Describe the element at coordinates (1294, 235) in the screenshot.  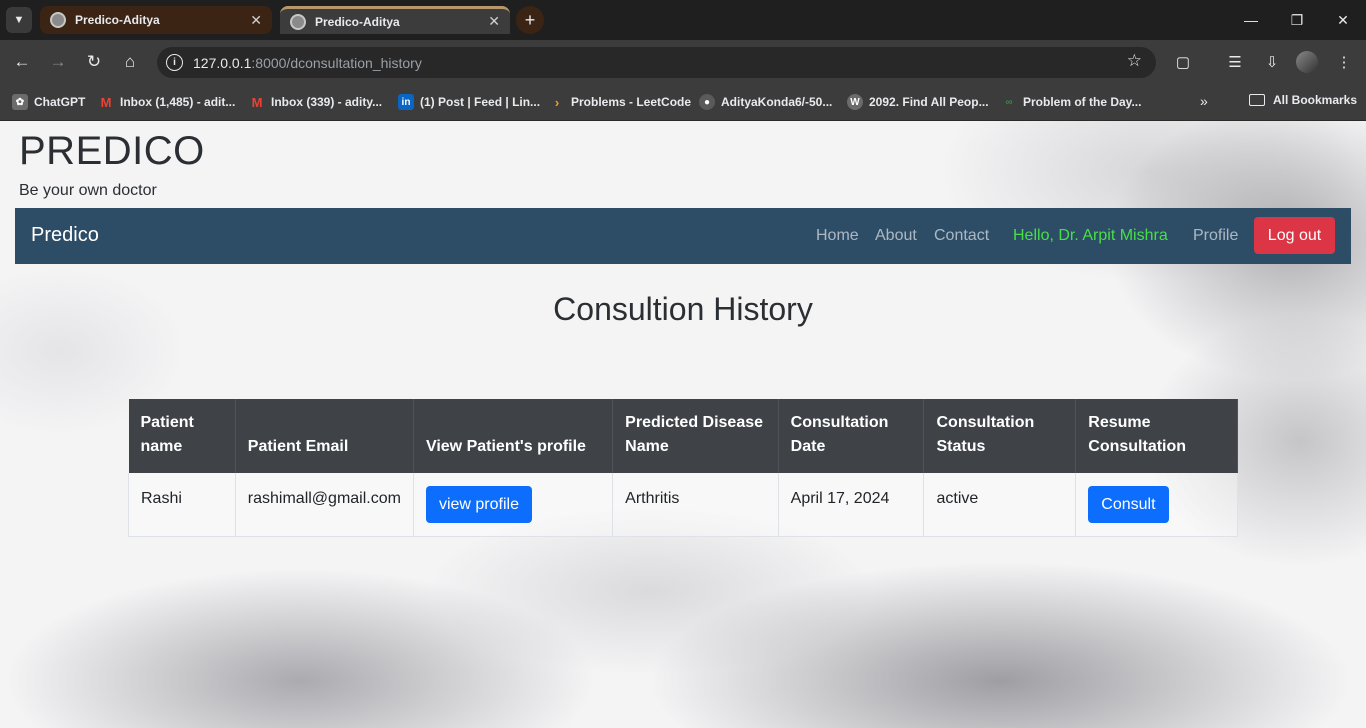
I see `logout-button: Log out` at that location.